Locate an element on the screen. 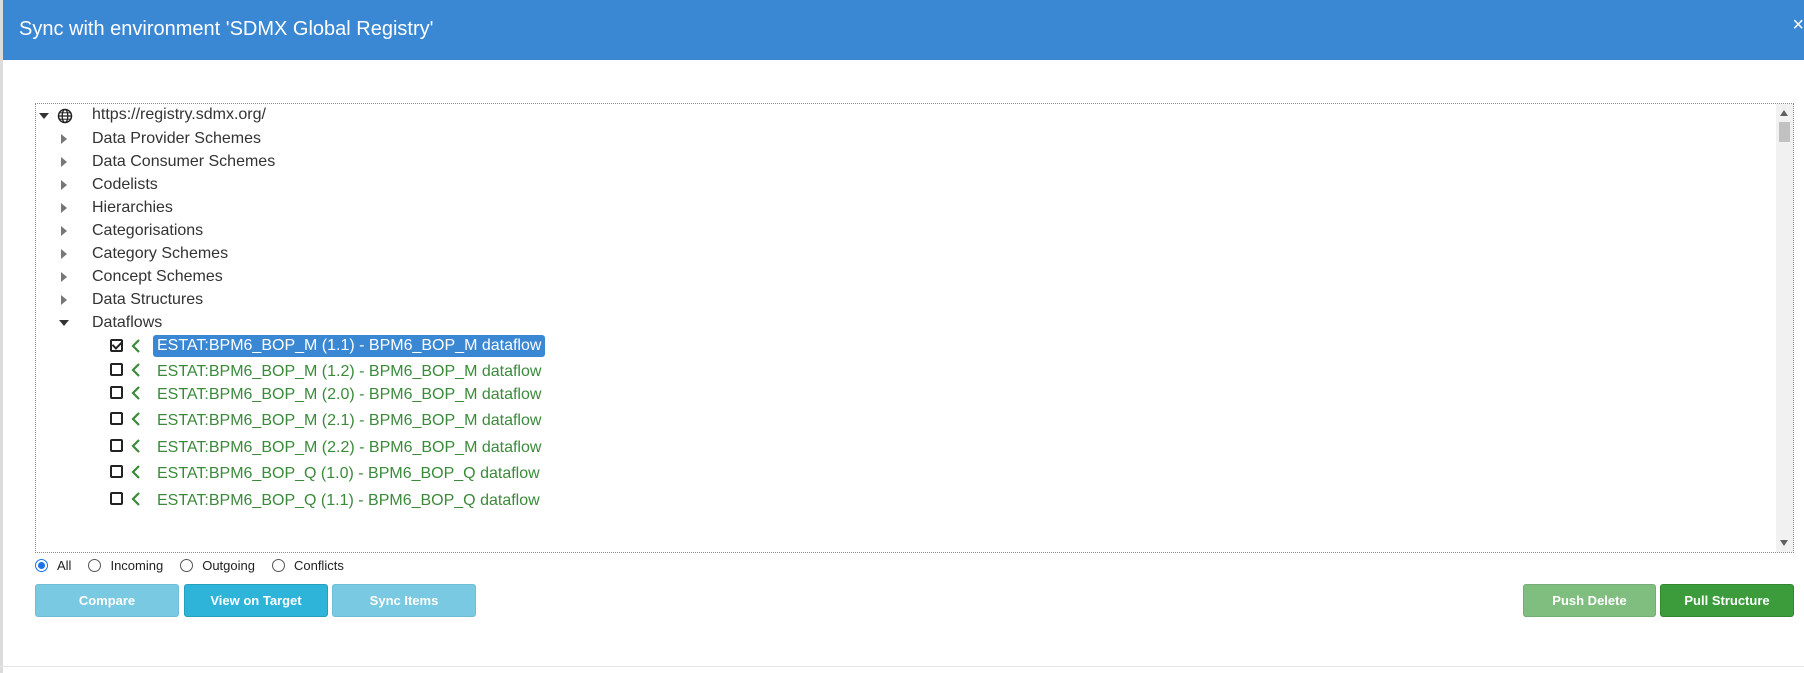 This screenshot has height=673, width=1804. pull-structure-button: Pull Structure is located at coordinates (1727, 600).